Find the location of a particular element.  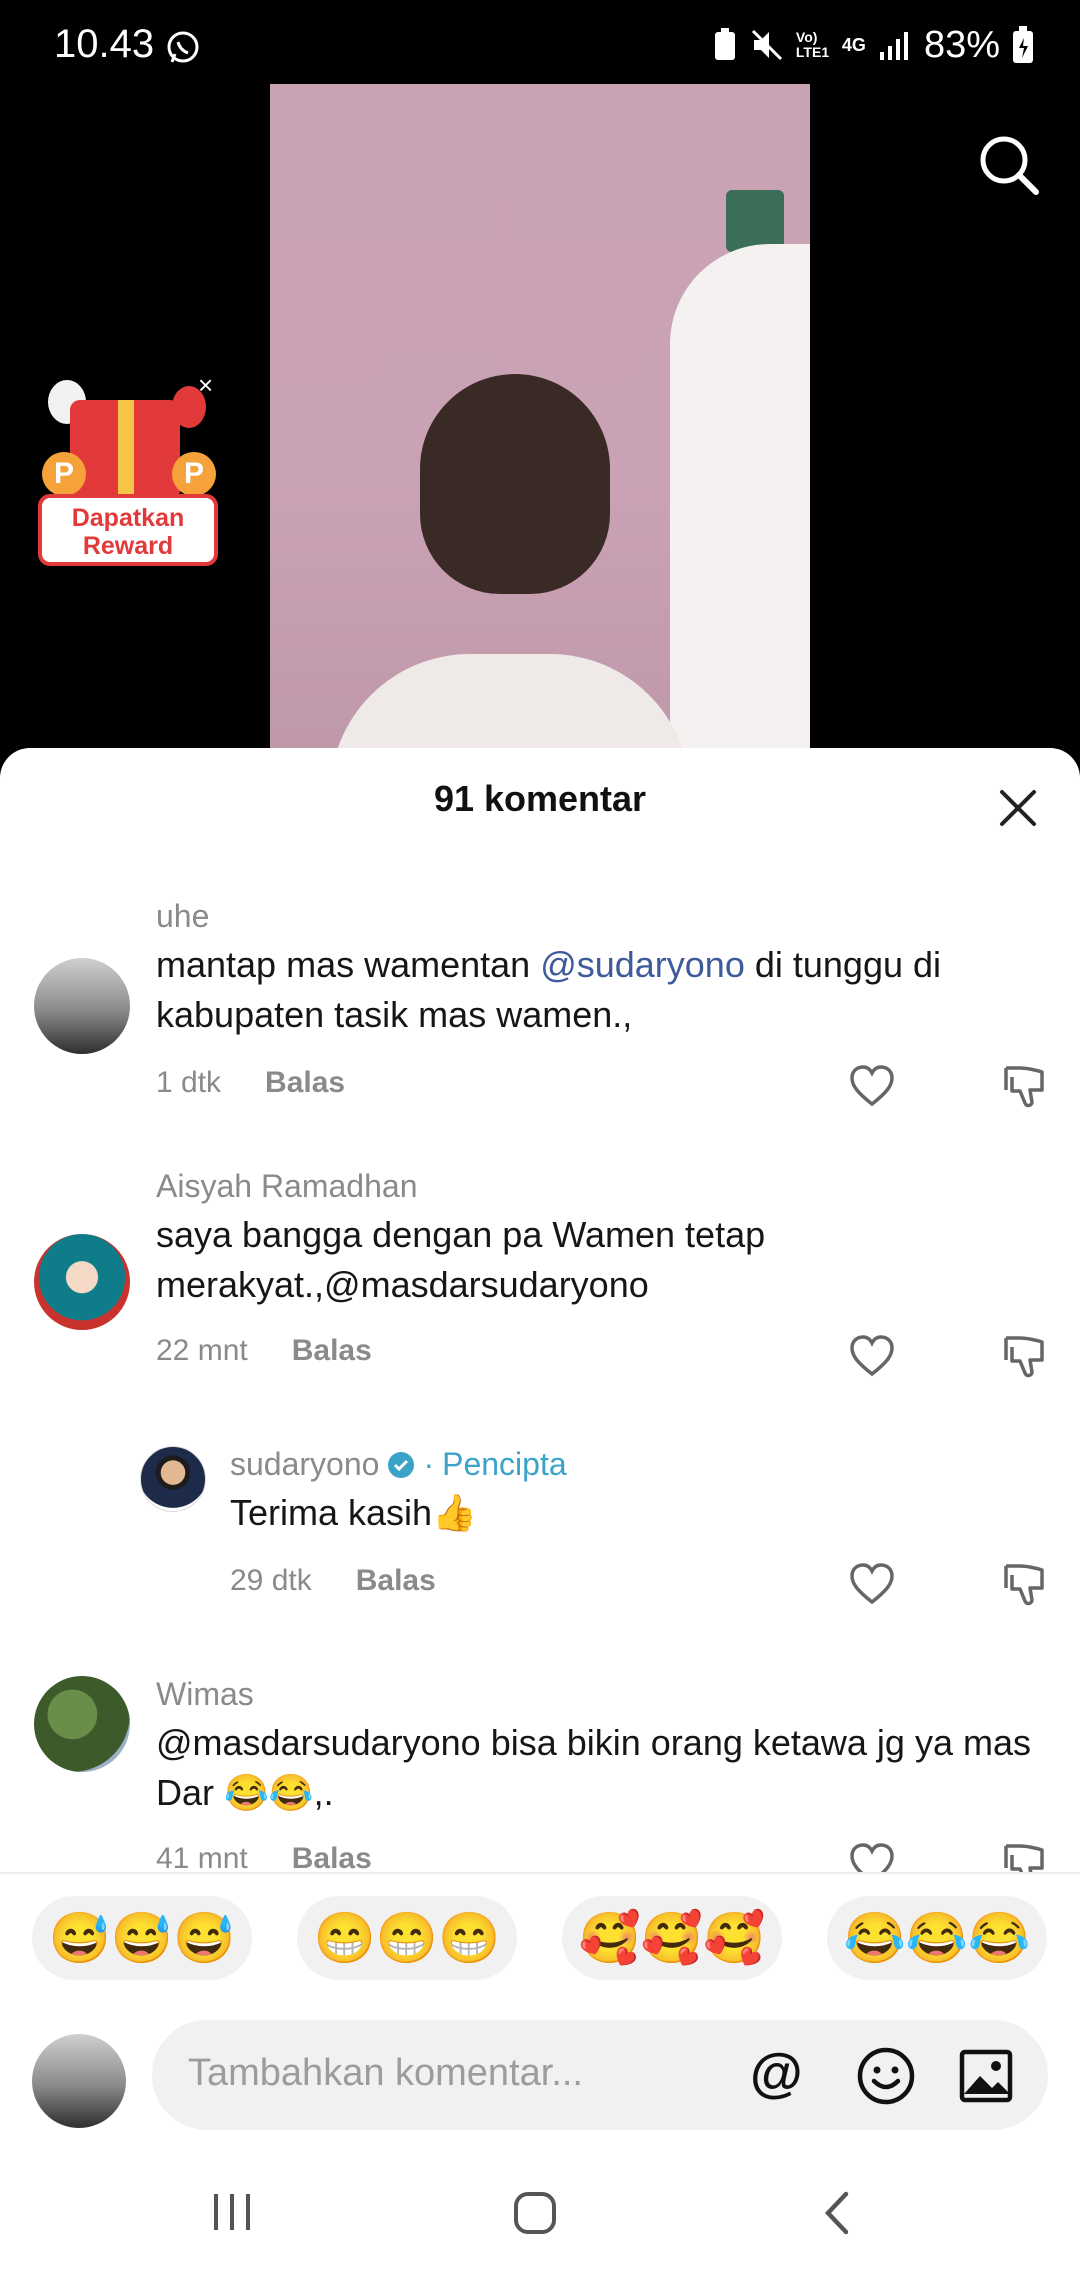

comment-text-part: mantap mas wamentan is located at coordinates (348, 964).